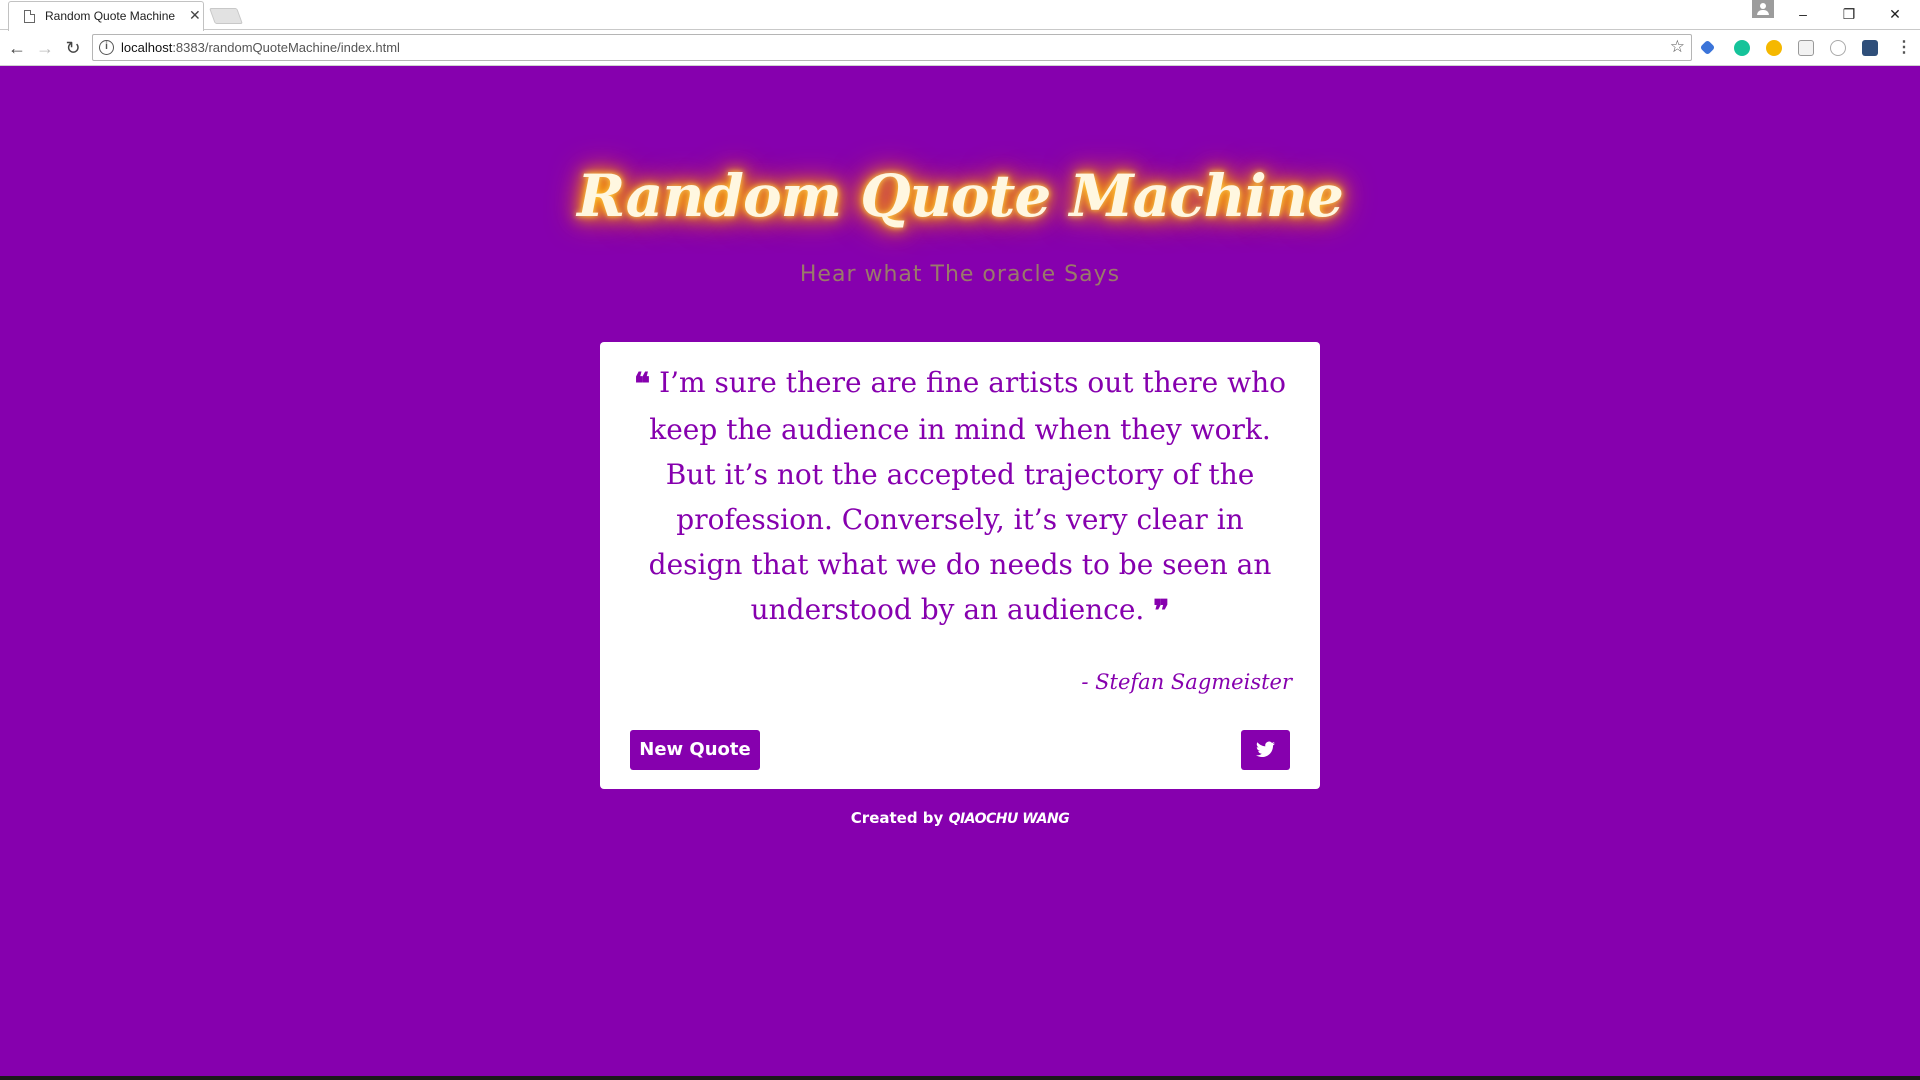 Image resolution: width=1920 pixels, height=1080 pixels. Describe the element at coordinates (897, 818) in the screenshot. I see `footer-prefix: Created by` at that location.